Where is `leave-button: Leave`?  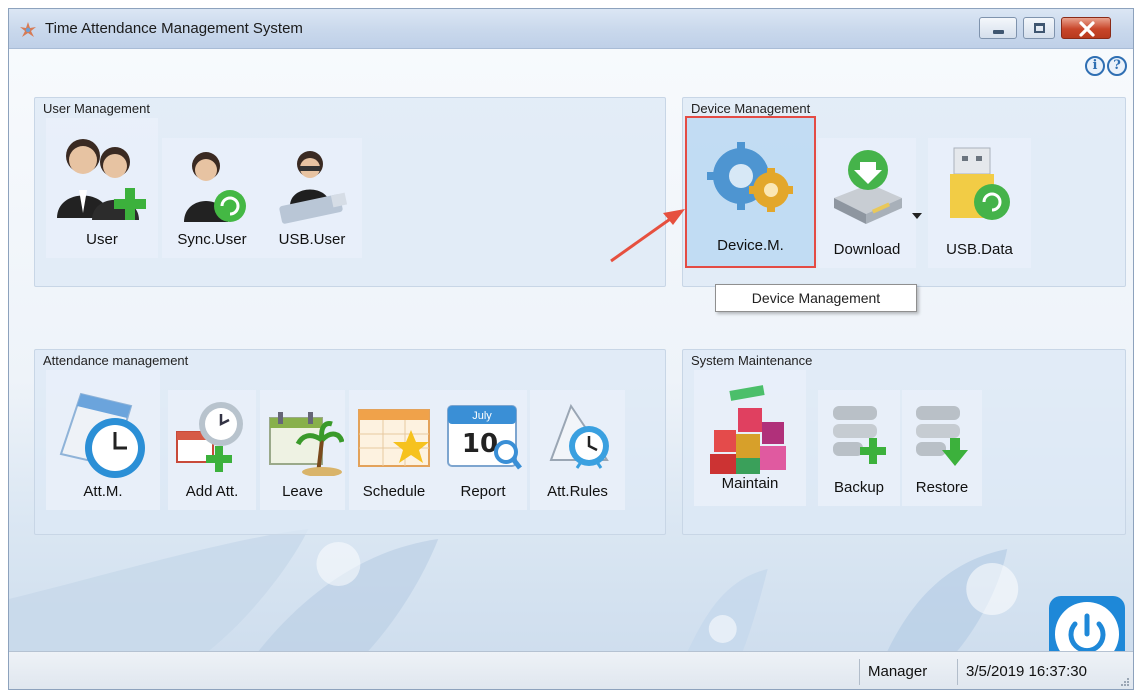
leave-button: Leave is located at coordinates (302, 450).